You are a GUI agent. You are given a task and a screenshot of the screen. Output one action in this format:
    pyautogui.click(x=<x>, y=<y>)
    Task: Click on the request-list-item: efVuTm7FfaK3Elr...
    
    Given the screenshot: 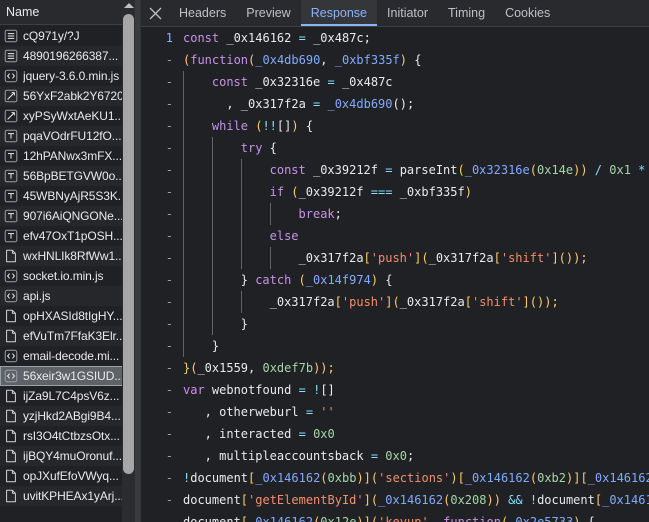 What is the action you would take?
    pyautogui.click(x=70, y=336)
    